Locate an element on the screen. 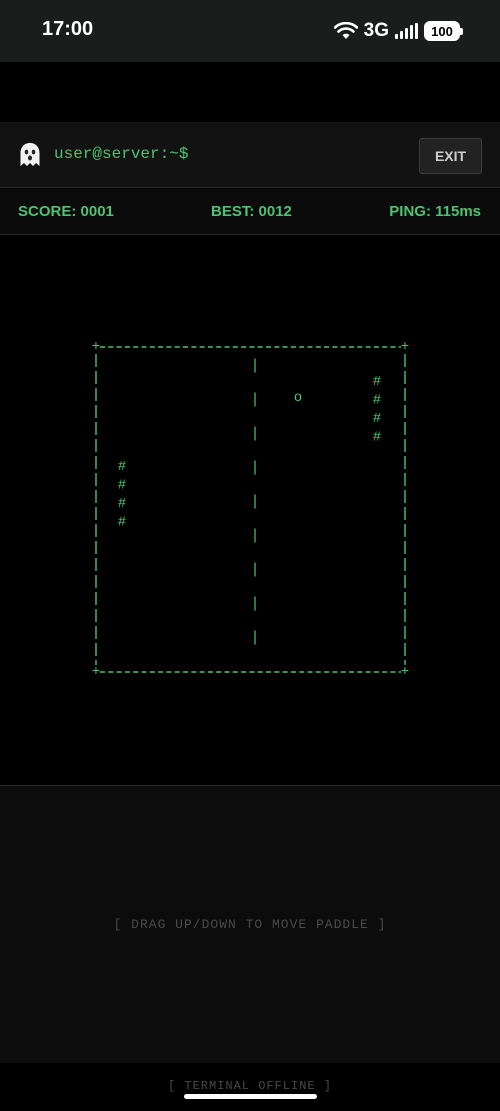  signal-icon is located at coordinates (406, 31).